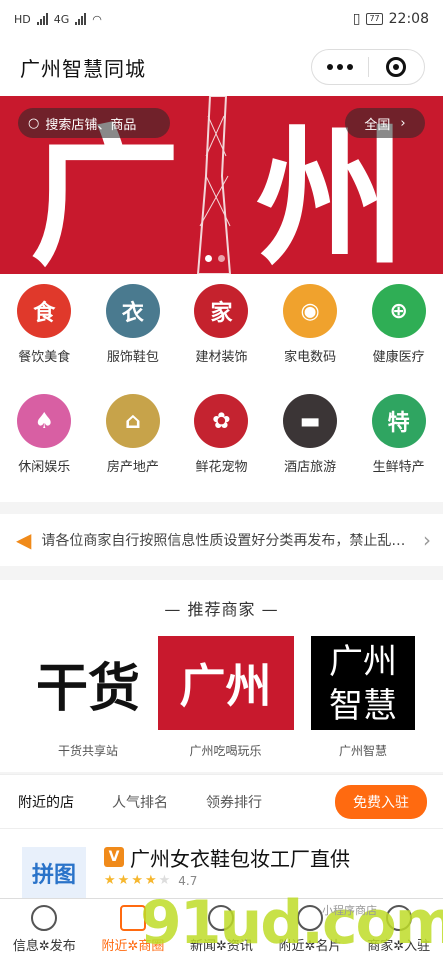 The image size is (443, 960). I want to click on building-icon: ⌂, so click(132, 421).